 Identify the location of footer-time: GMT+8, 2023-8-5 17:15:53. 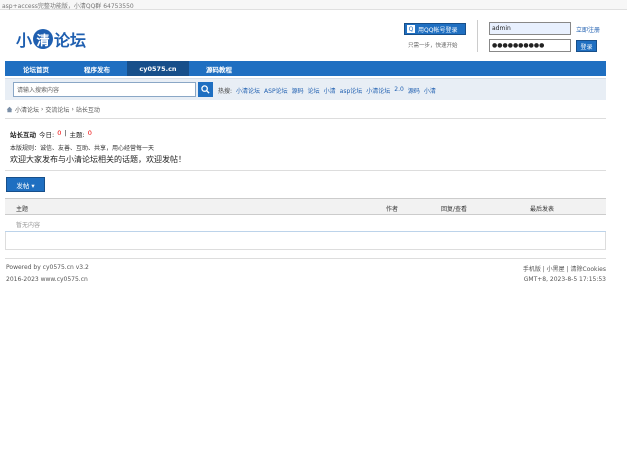
(564, 279).